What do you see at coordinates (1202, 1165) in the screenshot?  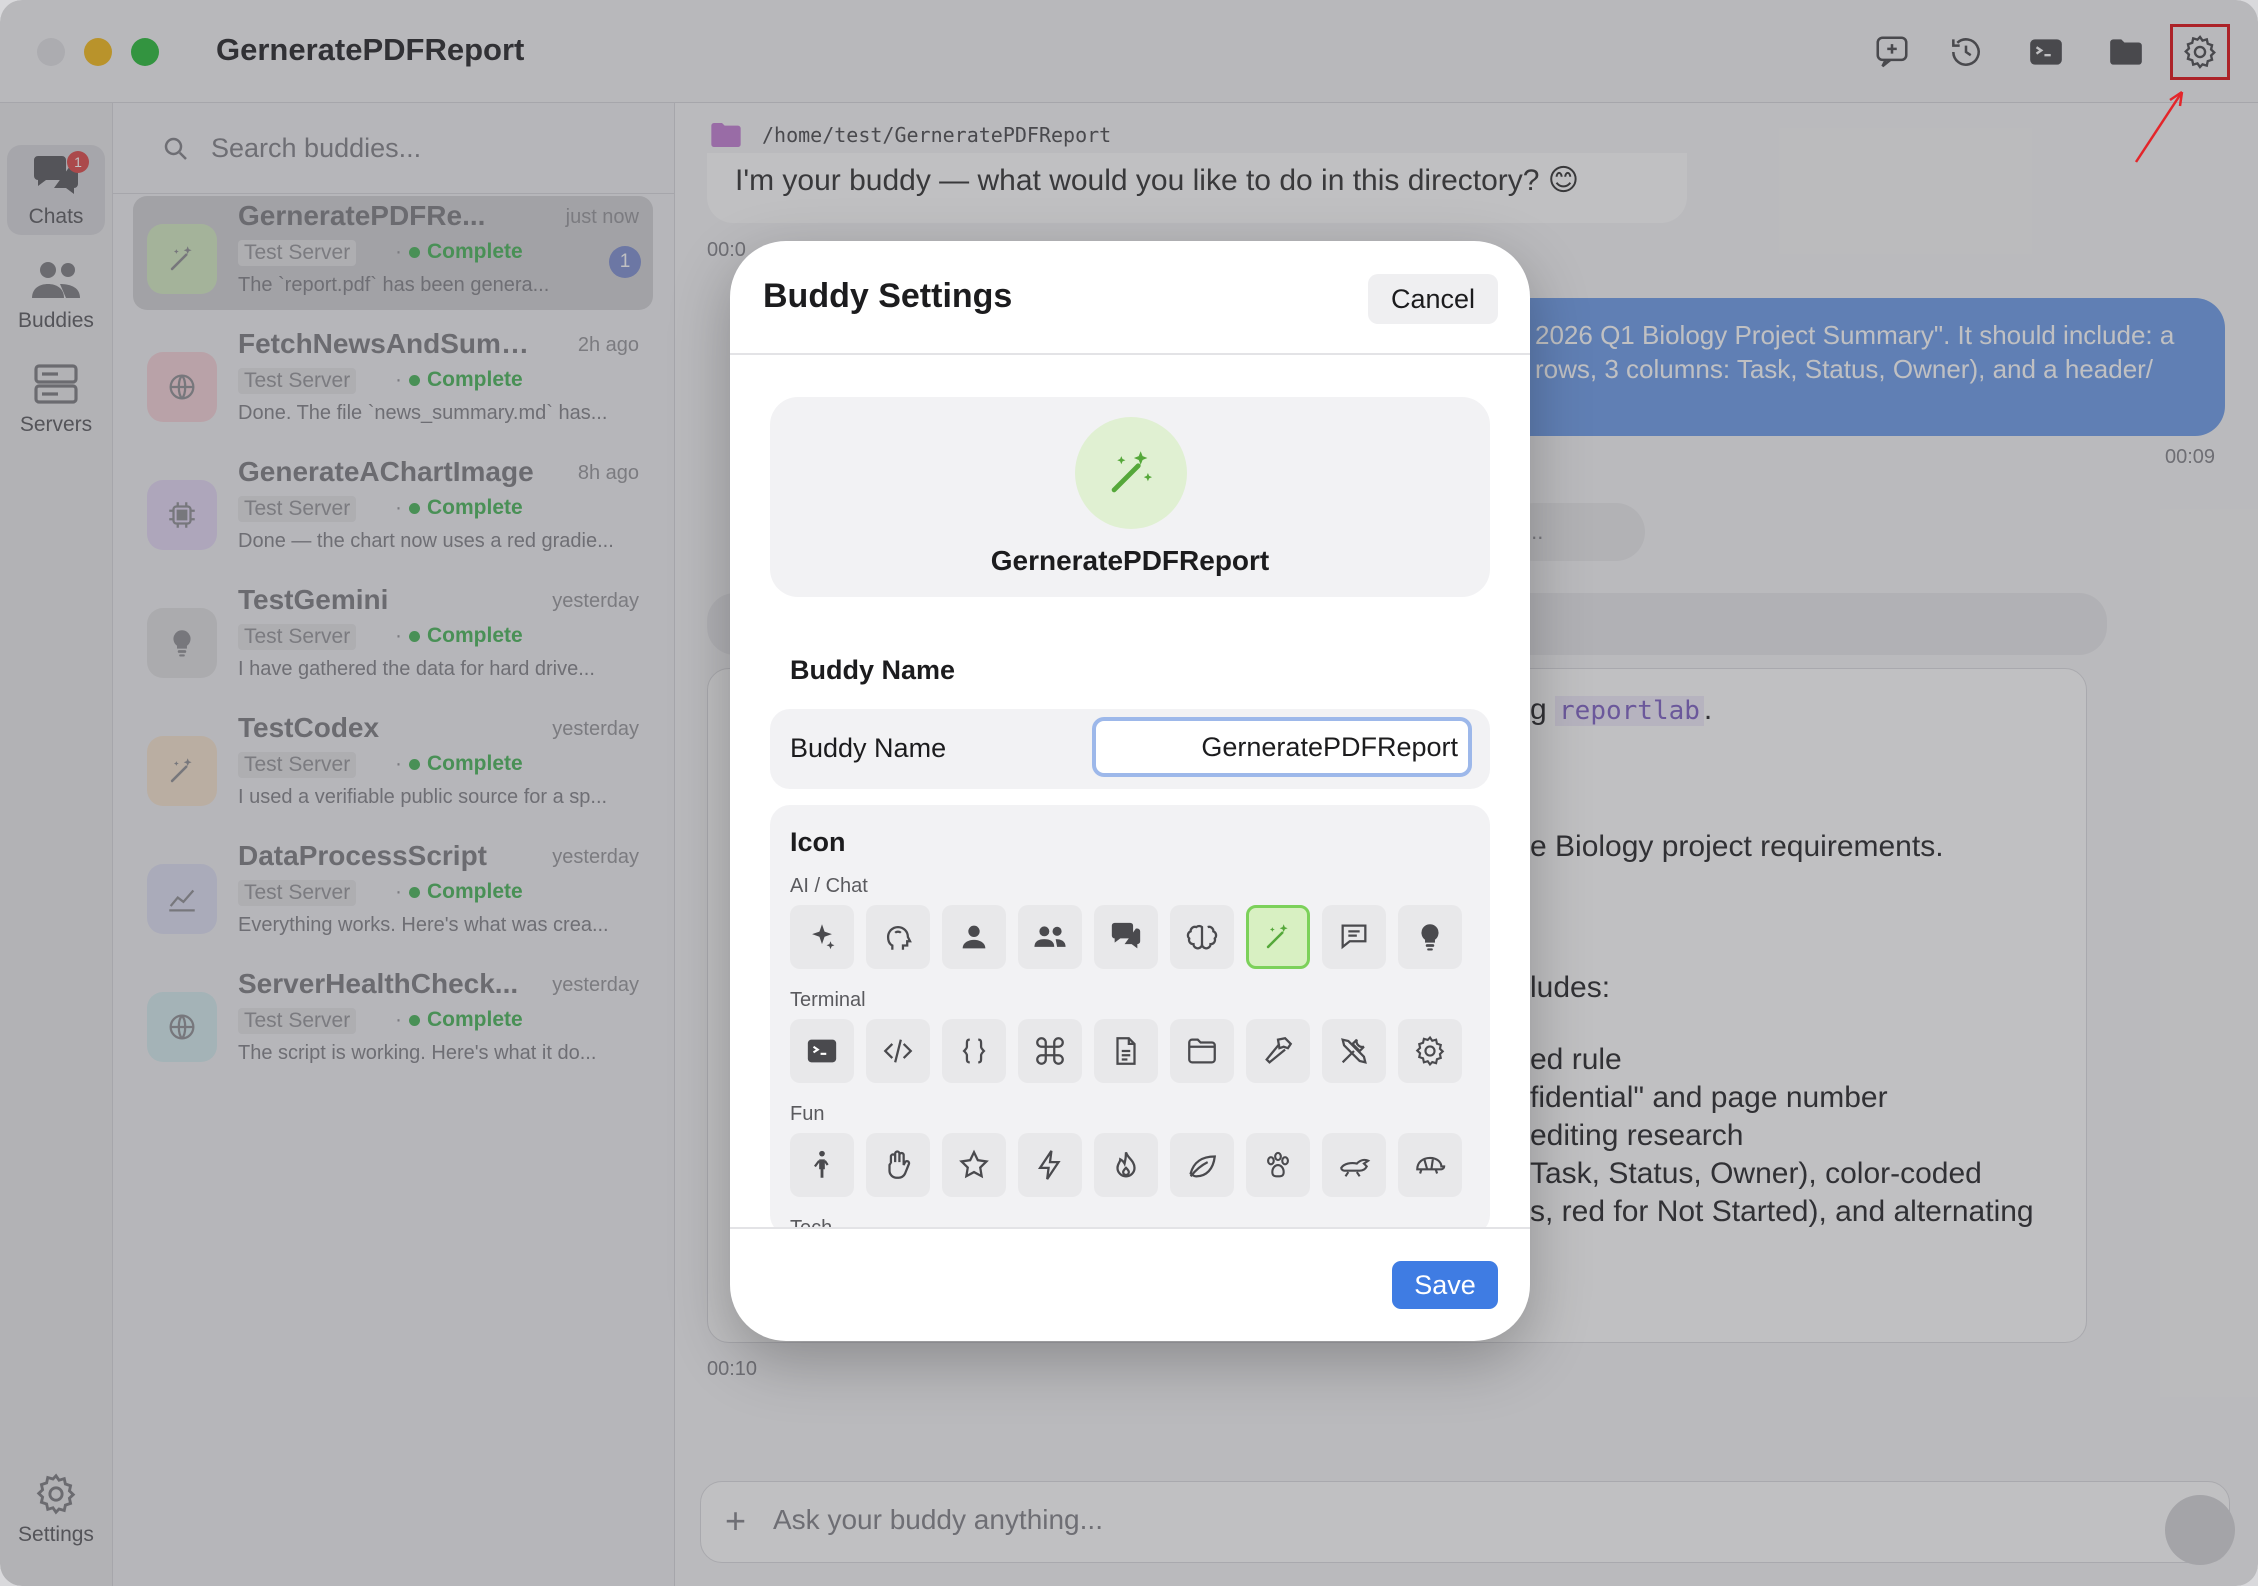 I see `leaf-icon` at bounding box center [1202, 1165].